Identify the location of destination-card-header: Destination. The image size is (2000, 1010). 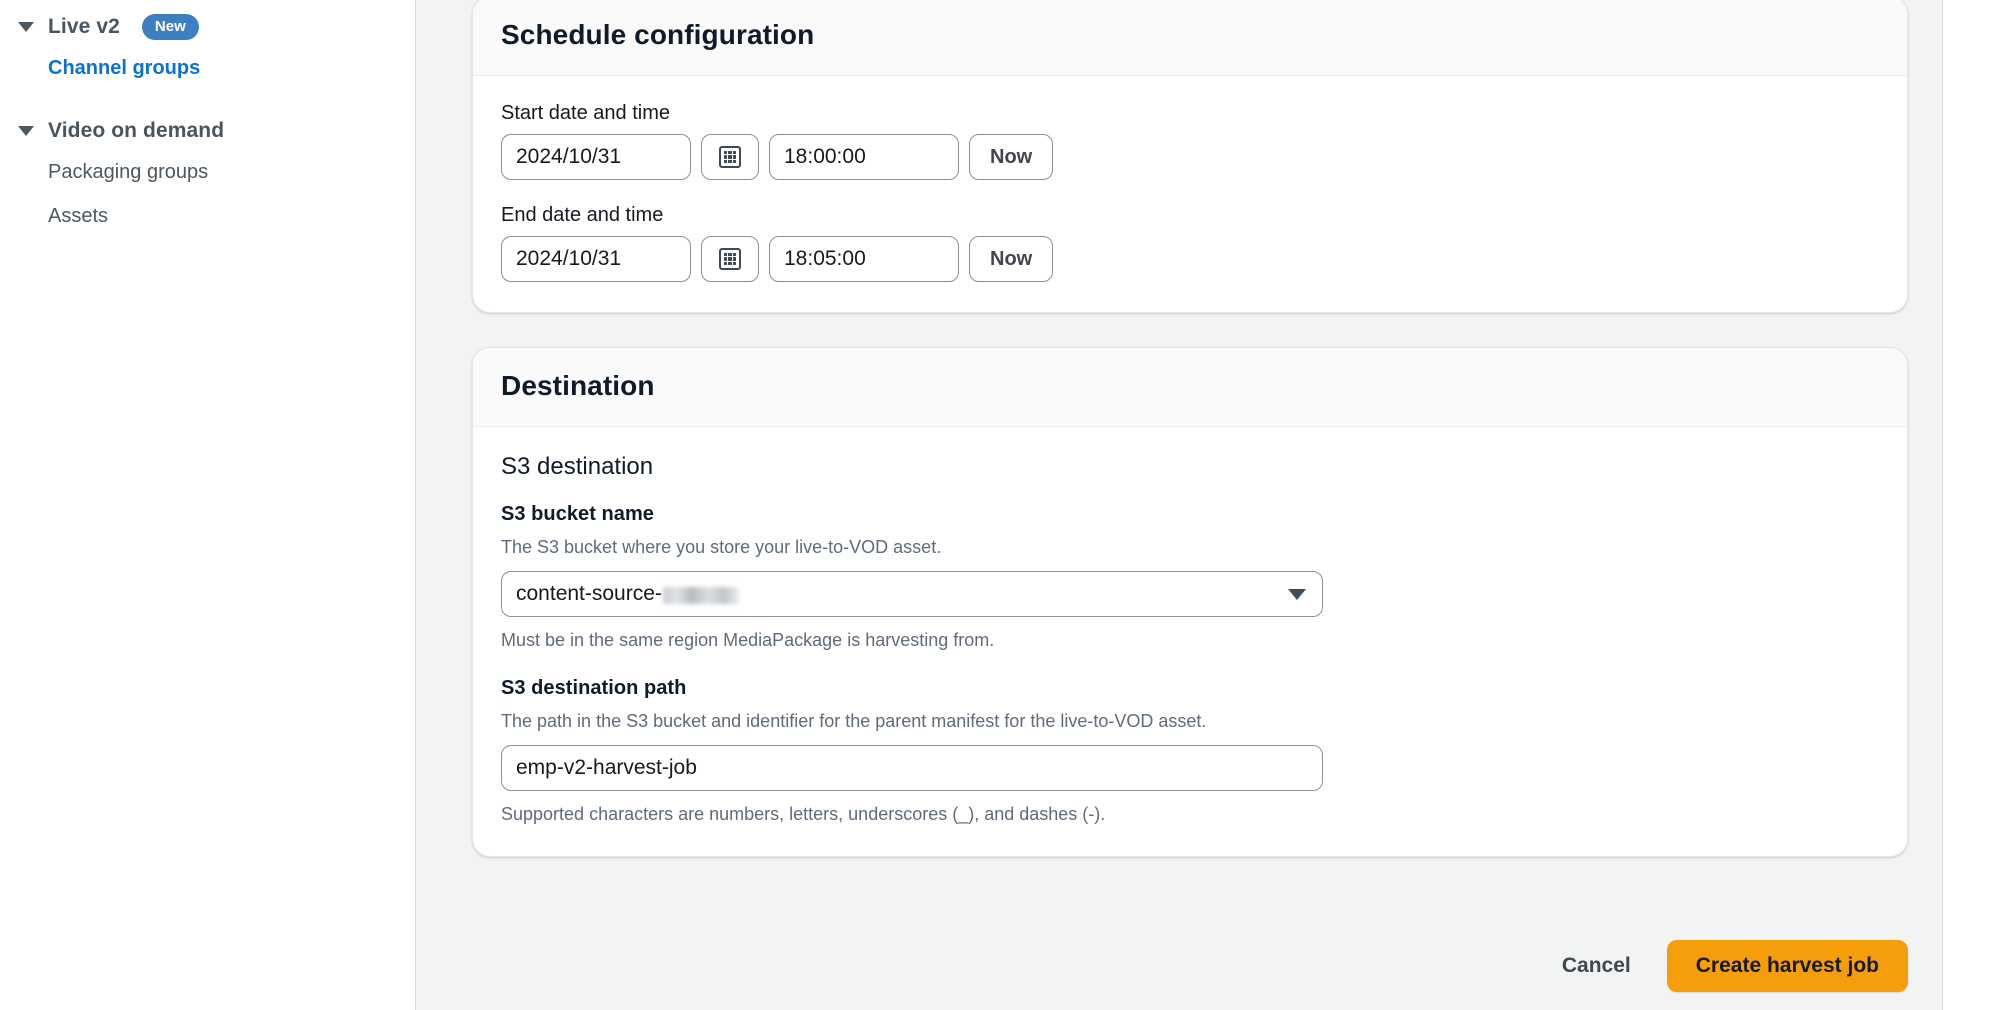
(1190, 387).